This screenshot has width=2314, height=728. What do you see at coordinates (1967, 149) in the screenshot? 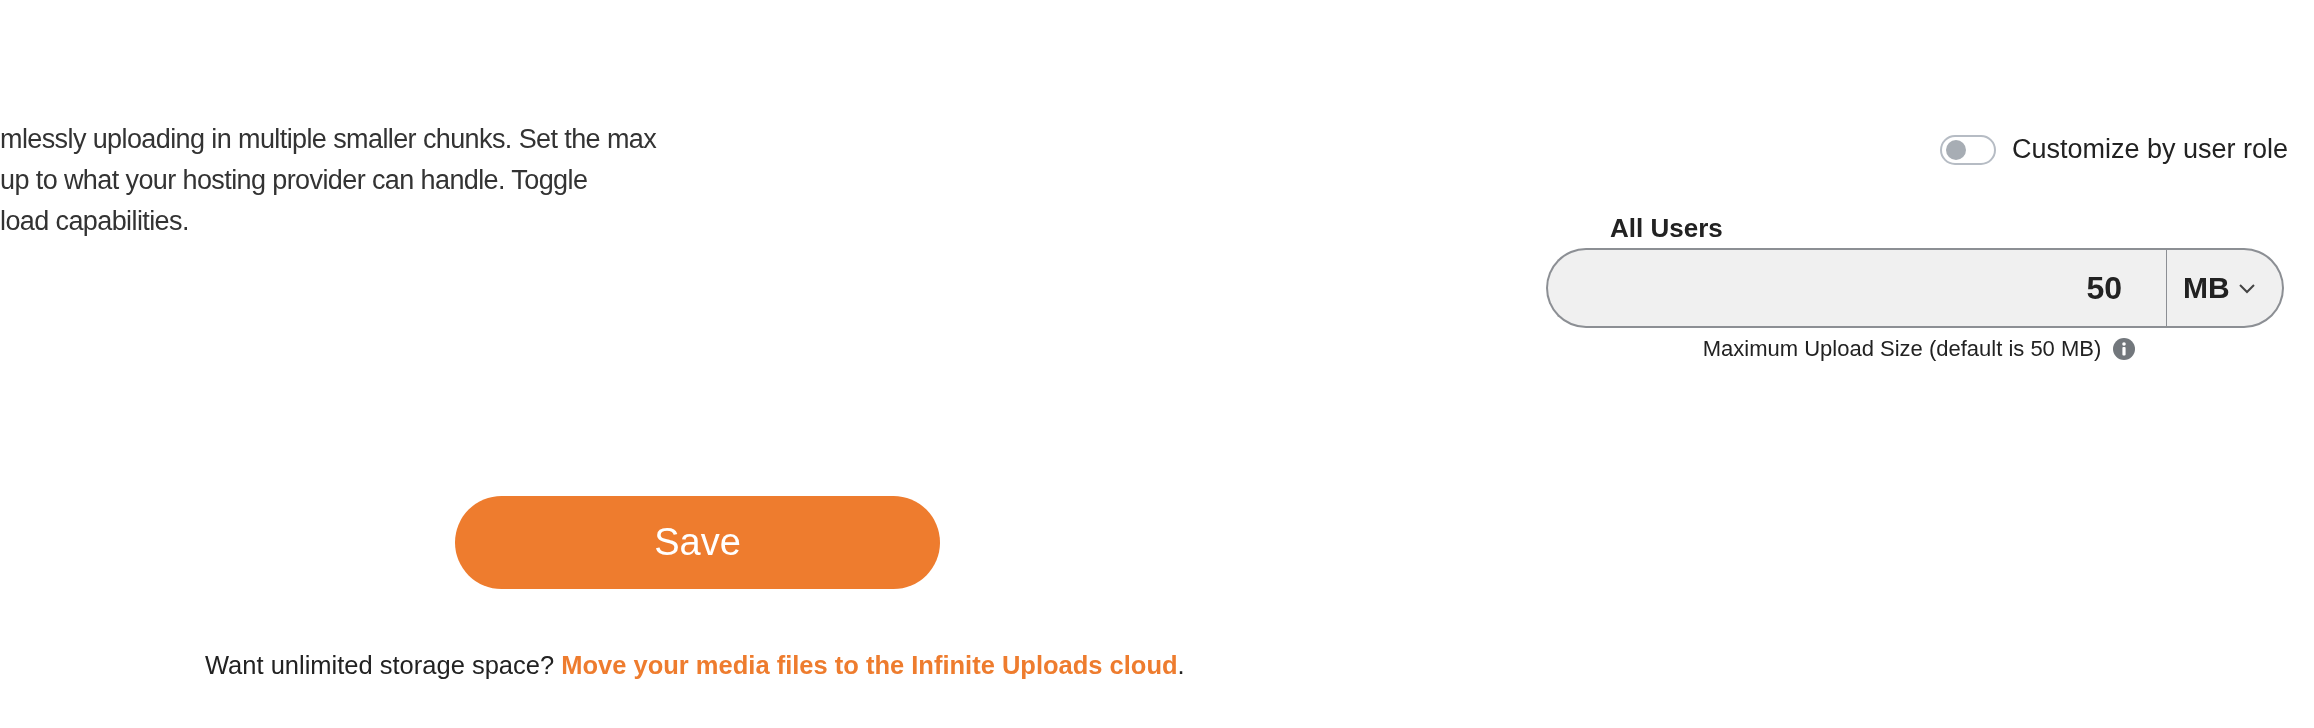
I see `role-toggle` at bounding box center [1967, 149].